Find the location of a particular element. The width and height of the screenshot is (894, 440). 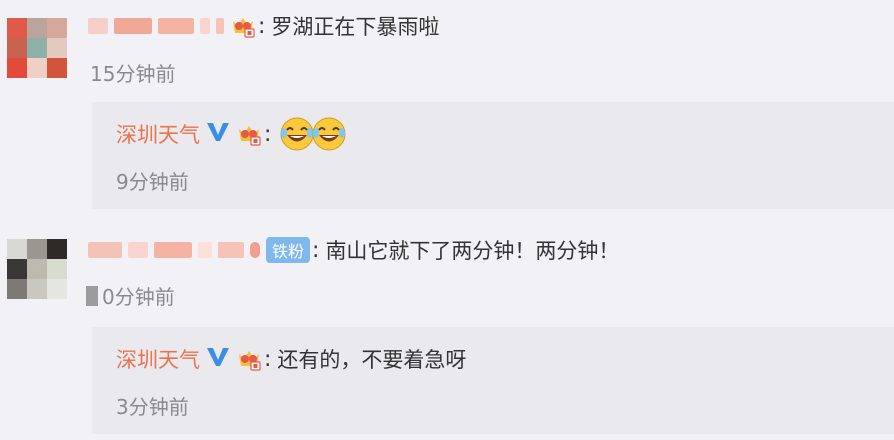

reply-text: 还有的，不要着急呀 is located at coordinates (372, 360).